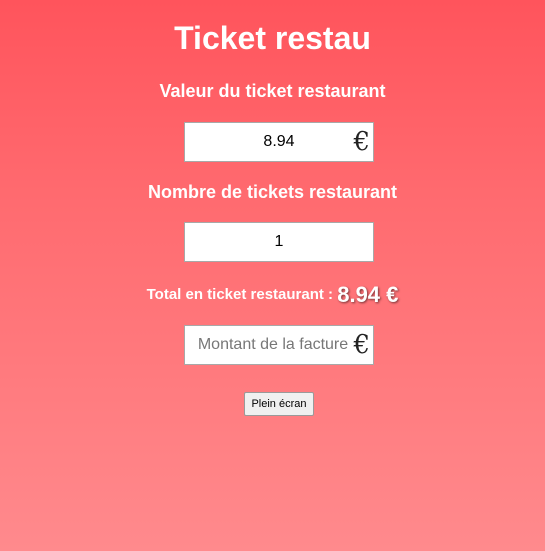 Image resolution: width=545 pixels, height=551 pixels. I want to click on ticket-count-label: Nombre de tickets restaurant, so click(272, 192).